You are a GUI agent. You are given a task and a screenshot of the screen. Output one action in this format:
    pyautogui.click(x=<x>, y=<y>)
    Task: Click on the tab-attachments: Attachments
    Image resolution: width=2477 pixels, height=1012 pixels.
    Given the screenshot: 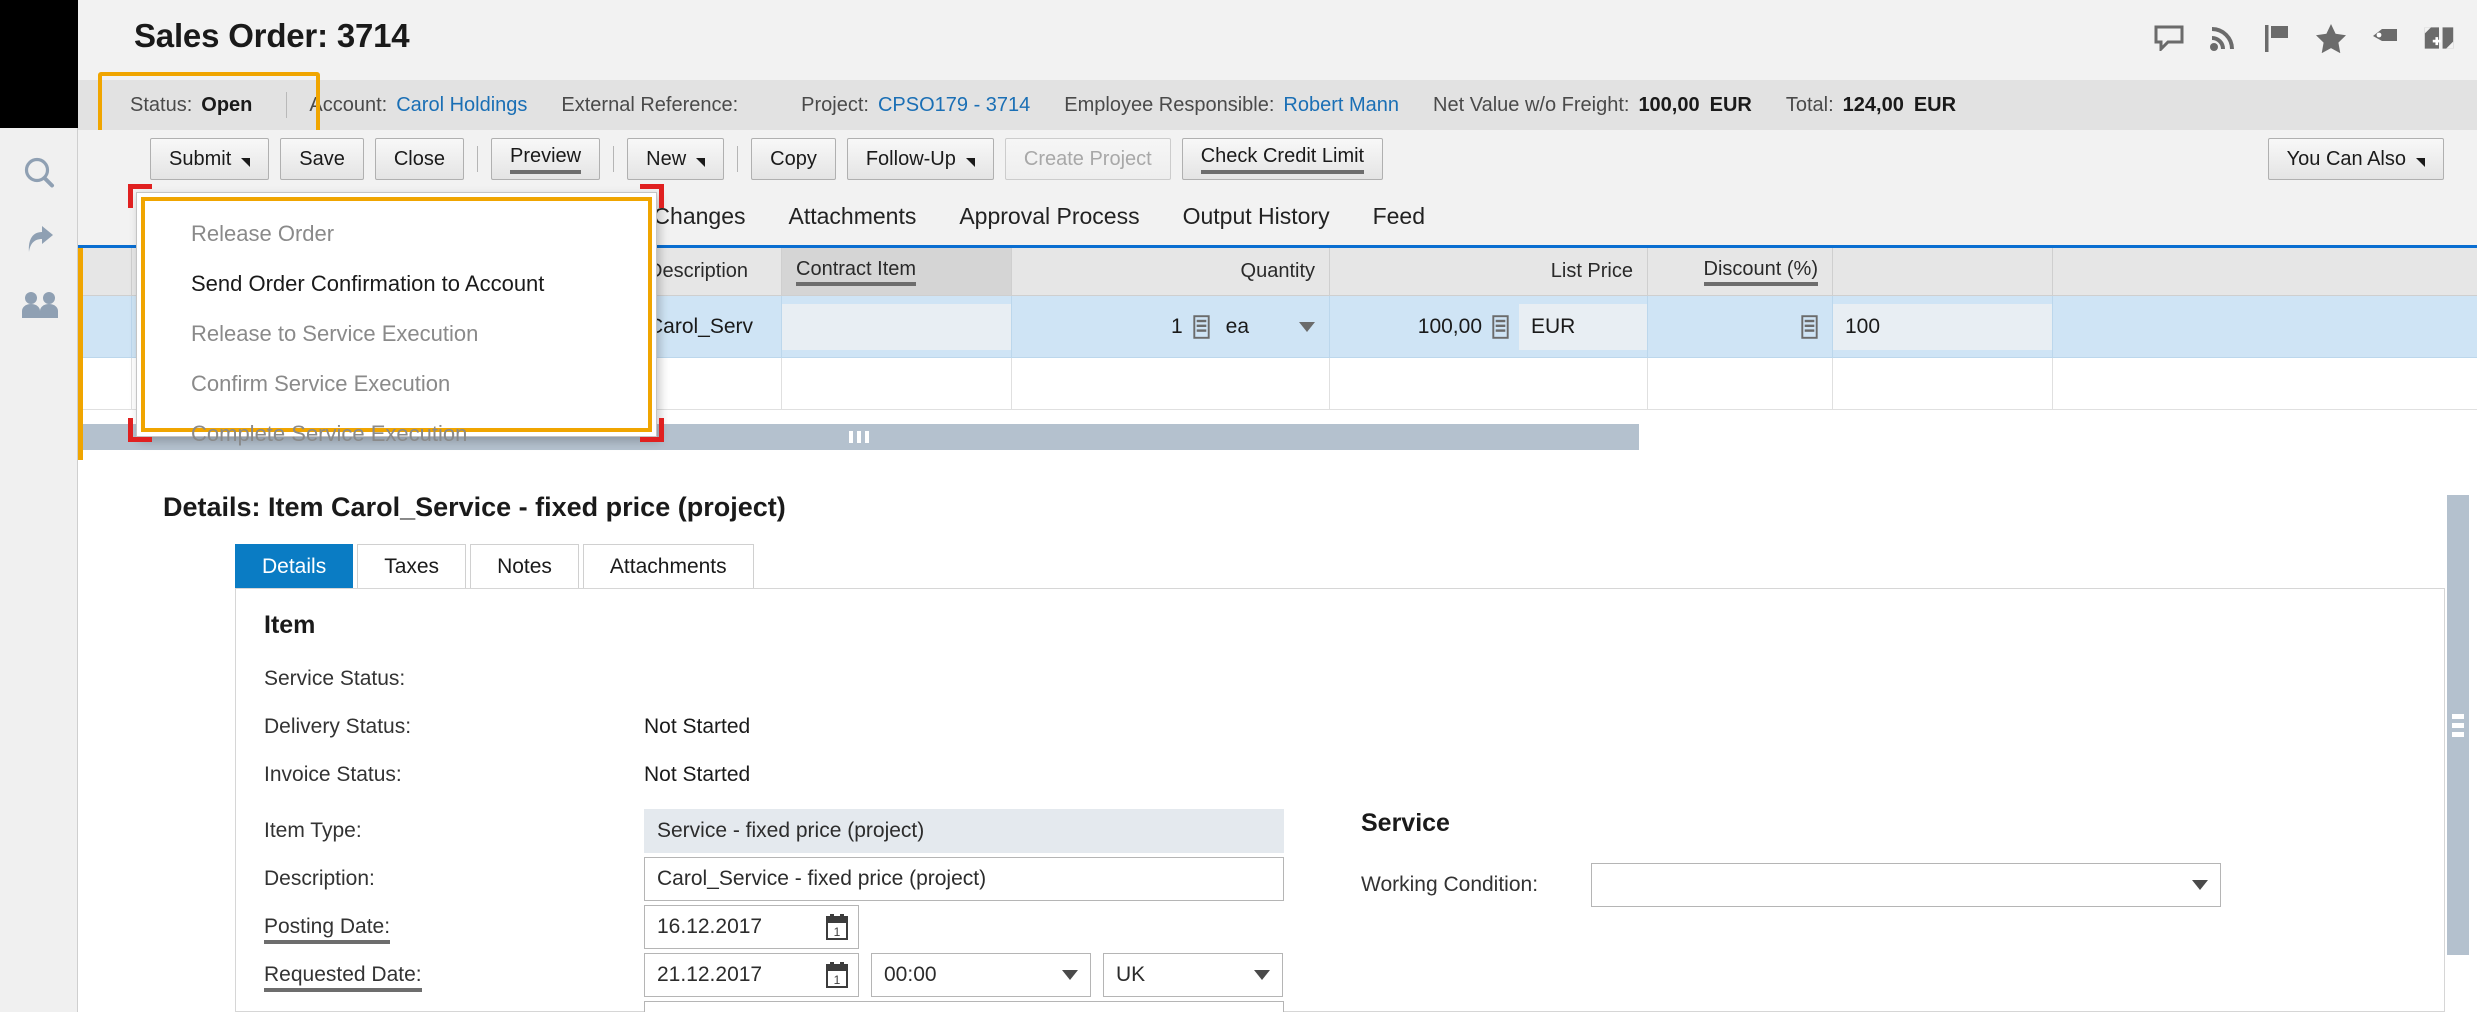 What is the action you would take?
    pyautogui.click(x=853, y=216)
    